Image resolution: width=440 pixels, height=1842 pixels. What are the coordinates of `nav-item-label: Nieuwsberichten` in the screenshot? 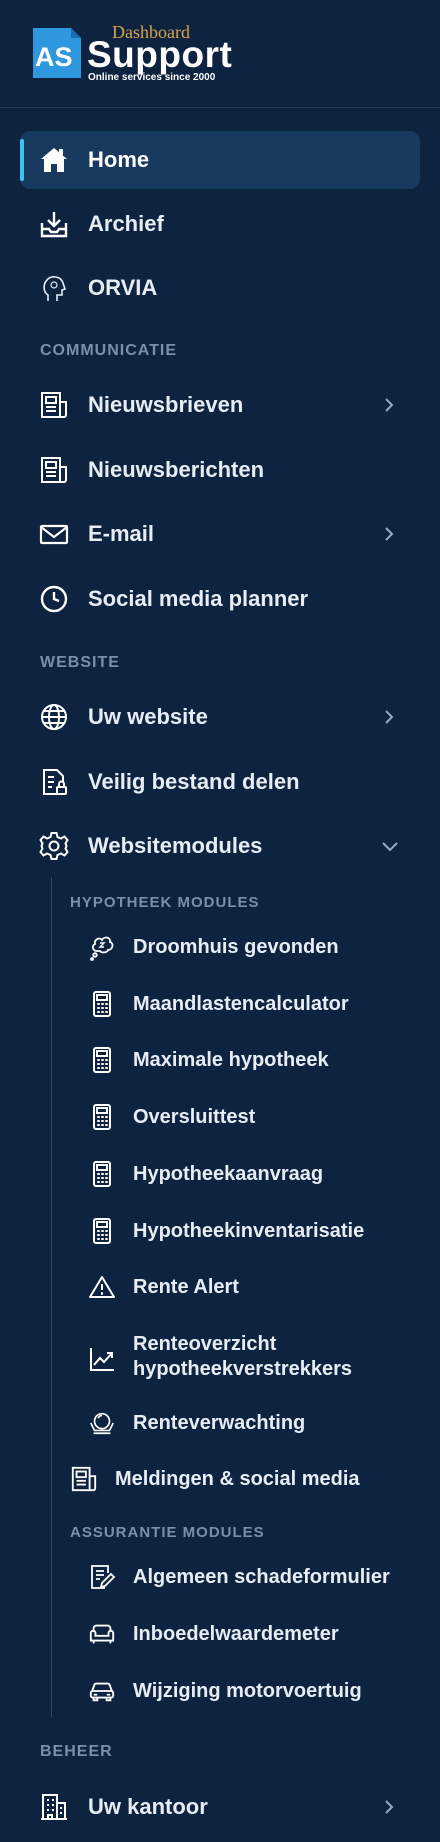 It's located at (176, 469).